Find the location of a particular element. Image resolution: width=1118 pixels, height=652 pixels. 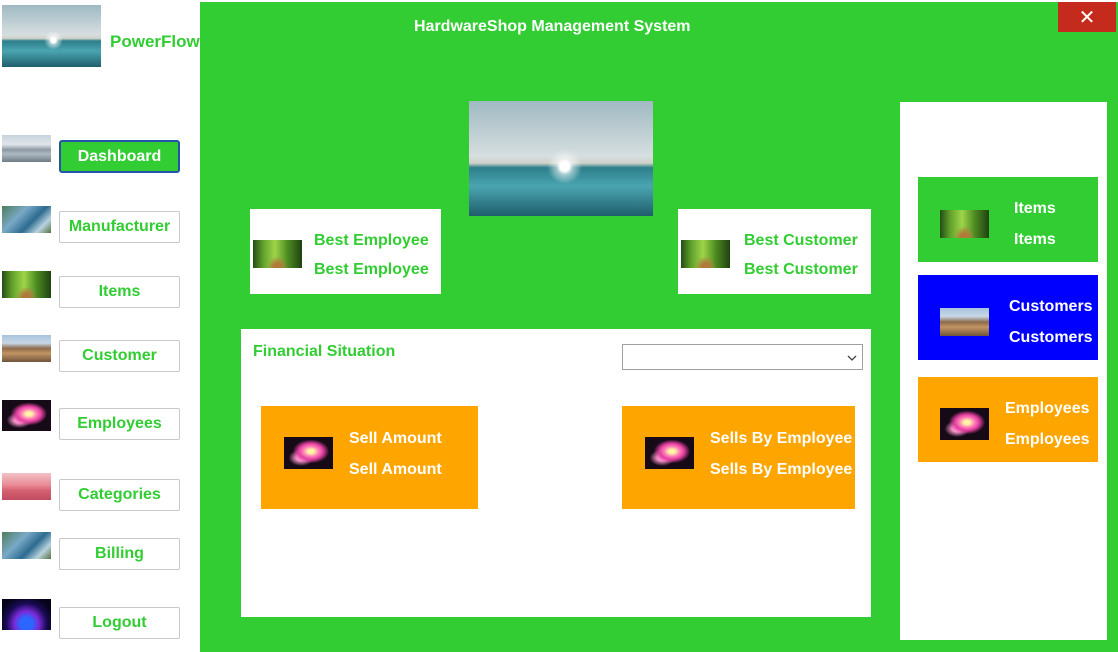

best-employee-value: Best Employee is located at coordinates (371, 269).